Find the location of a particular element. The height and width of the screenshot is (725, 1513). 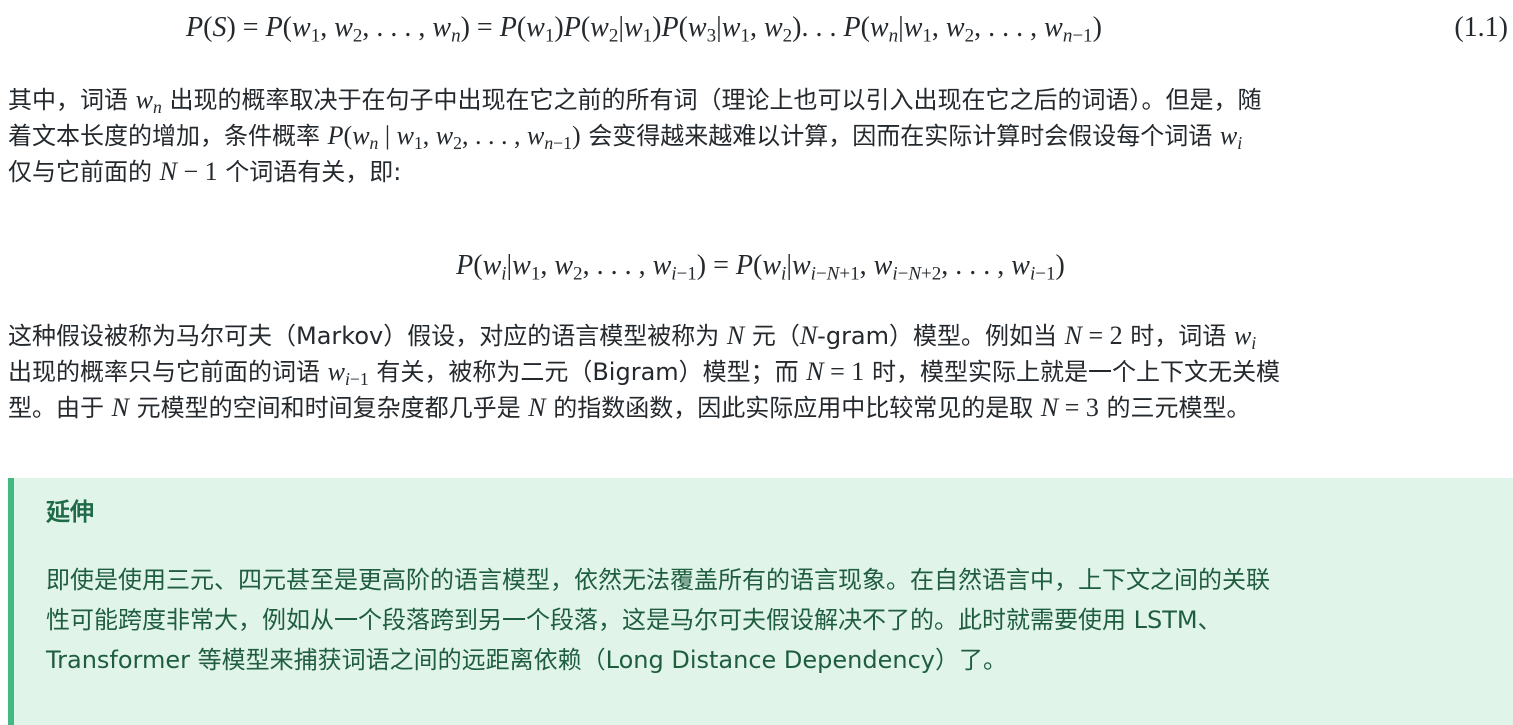

equation-number: (1.1) is located at coordinates (1481, 27).